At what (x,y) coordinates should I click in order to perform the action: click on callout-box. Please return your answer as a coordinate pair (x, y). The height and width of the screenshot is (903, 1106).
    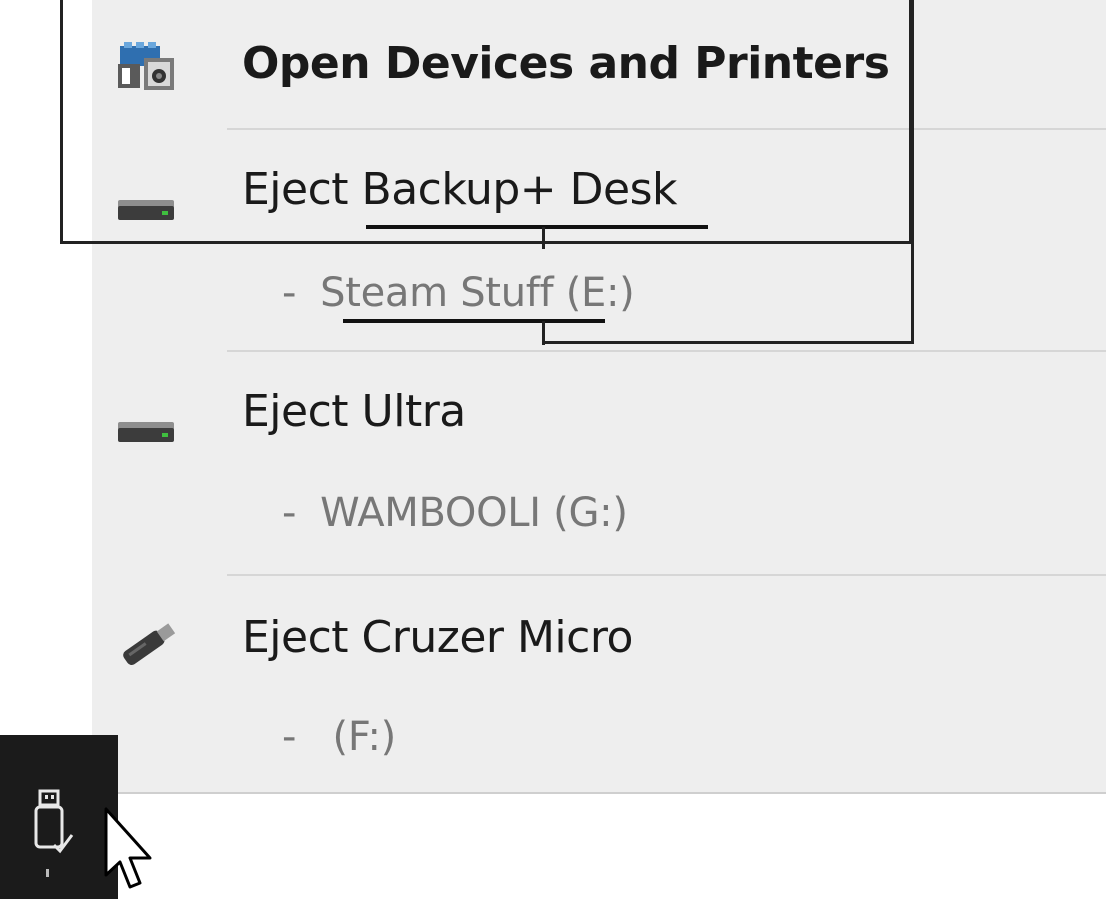
    Looking at the image, I should click on (728, 172).